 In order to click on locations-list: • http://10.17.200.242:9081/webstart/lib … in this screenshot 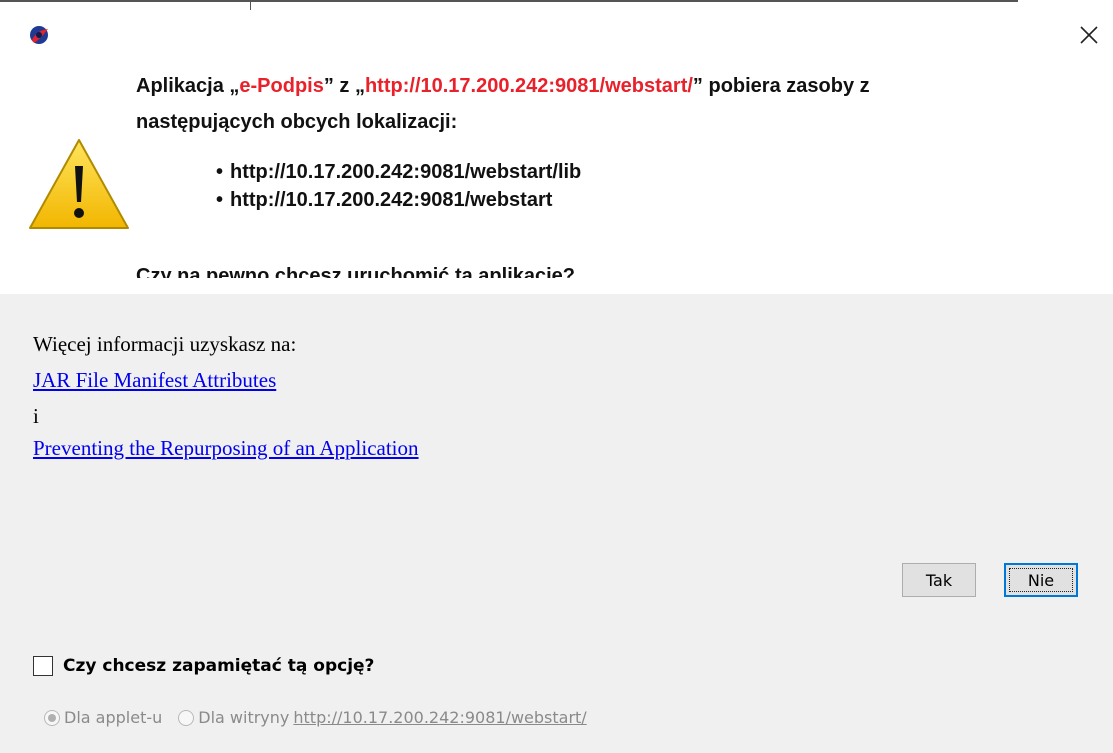, I will do `click(398, 186)`.